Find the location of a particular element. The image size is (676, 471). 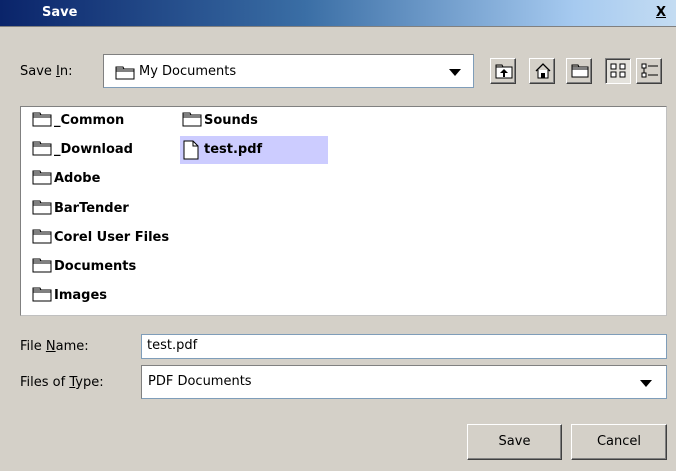

file-item-bartender: BarTender is located at coordinates (97, 209).